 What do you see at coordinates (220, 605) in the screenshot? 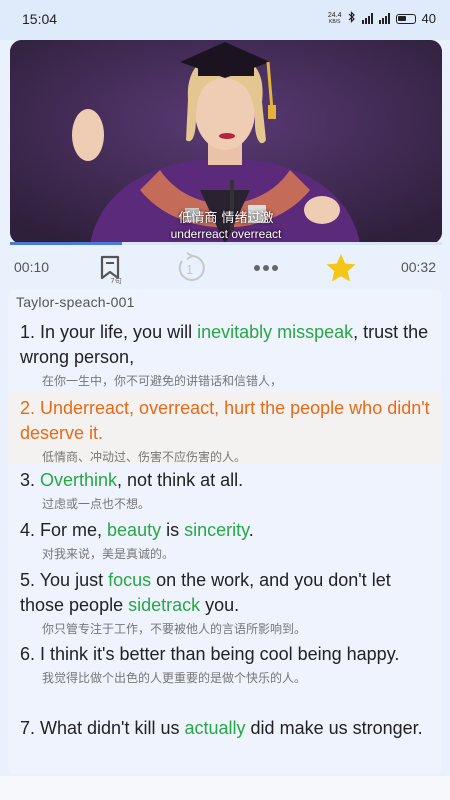
I see `sentence-text: you.` at bounding box center [220, 605].